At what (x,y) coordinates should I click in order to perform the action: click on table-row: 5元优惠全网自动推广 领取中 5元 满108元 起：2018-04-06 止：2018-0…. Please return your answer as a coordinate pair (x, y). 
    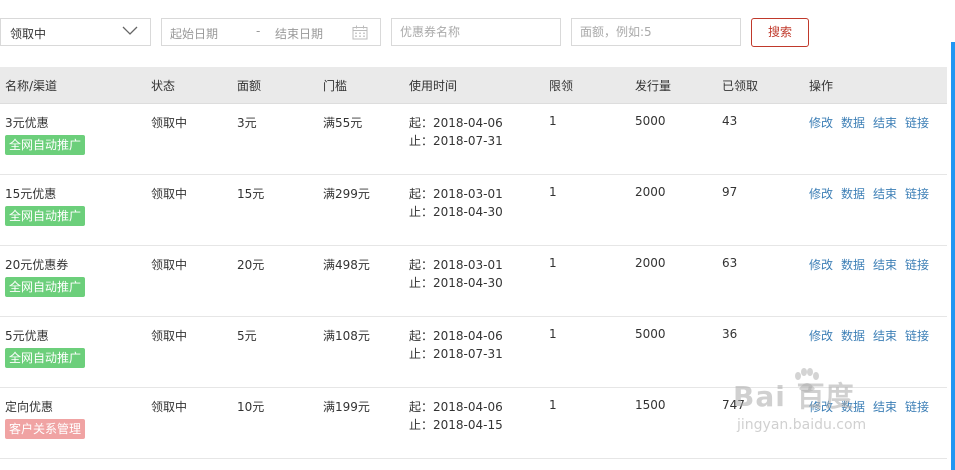
    Looking at the image, I should click on (473, 352).